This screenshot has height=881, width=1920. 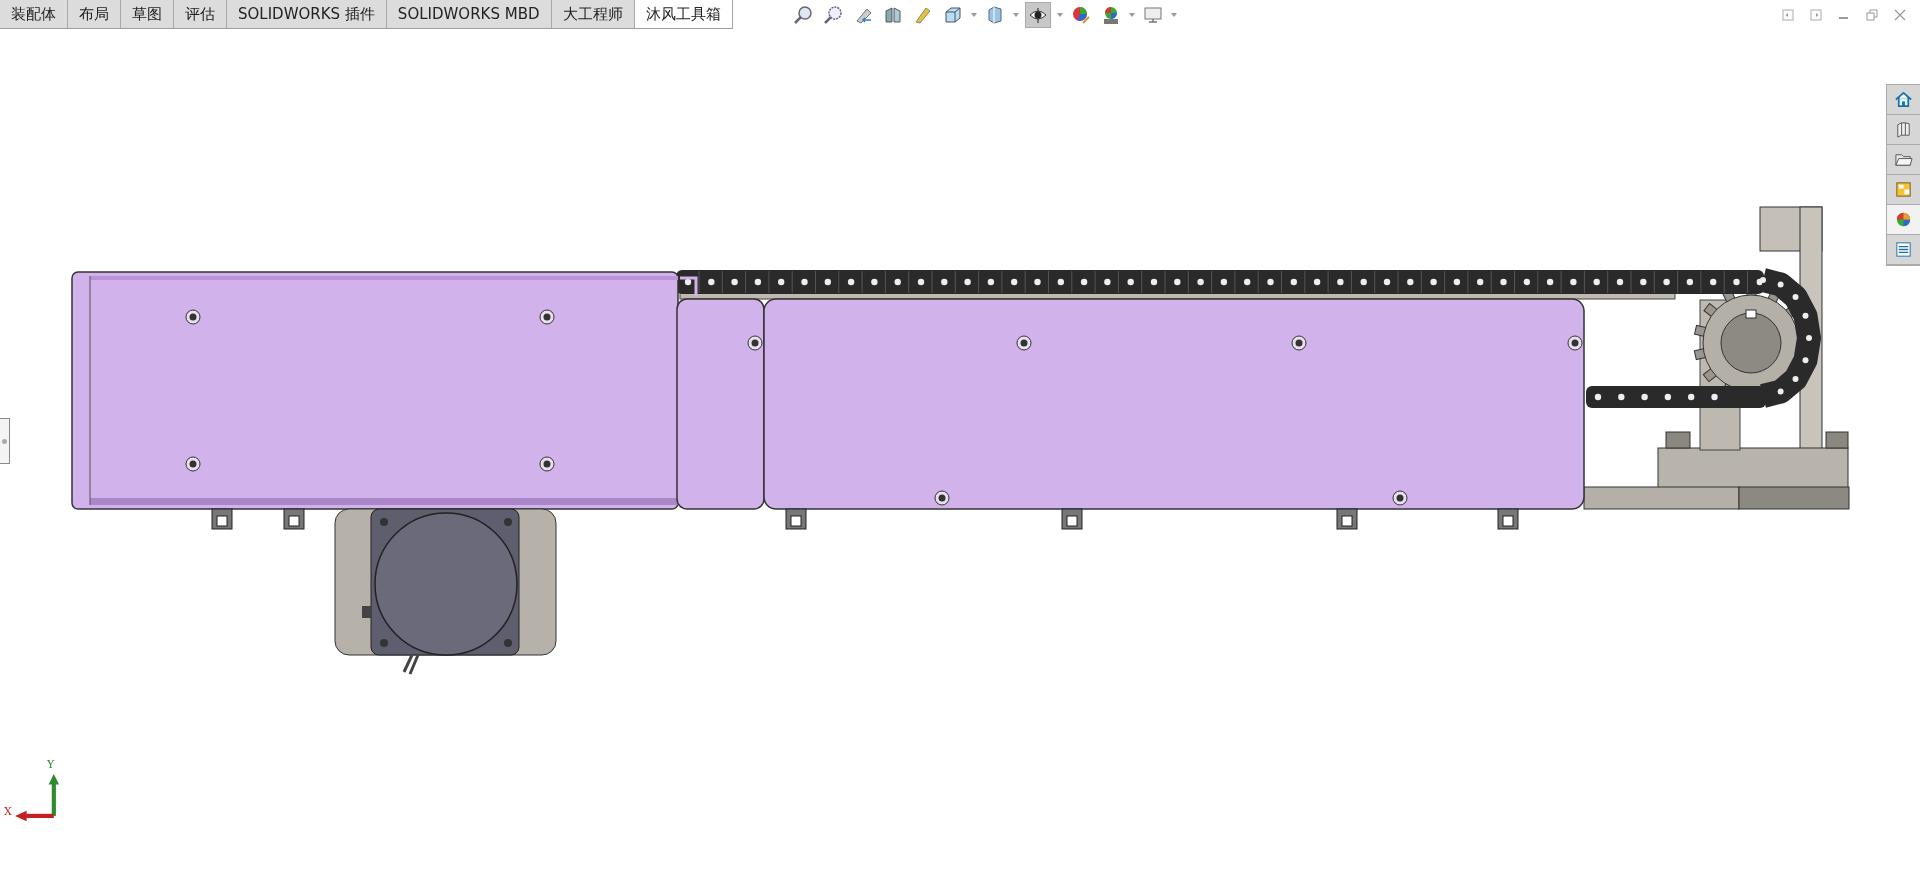 I want to click on close-icon, so click(x=1900, y=15).